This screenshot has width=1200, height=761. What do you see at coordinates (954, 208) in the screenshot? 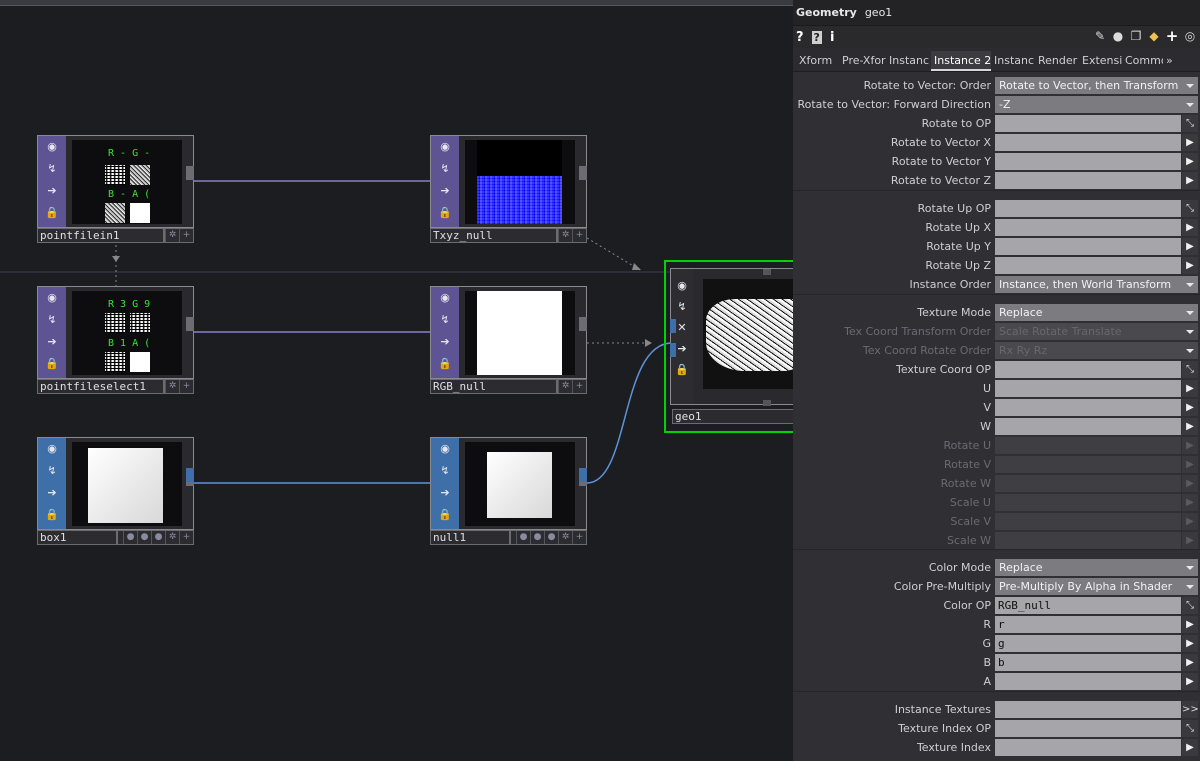
I see `param-label: Rotate Up OP` at bounding box center [954, 208].